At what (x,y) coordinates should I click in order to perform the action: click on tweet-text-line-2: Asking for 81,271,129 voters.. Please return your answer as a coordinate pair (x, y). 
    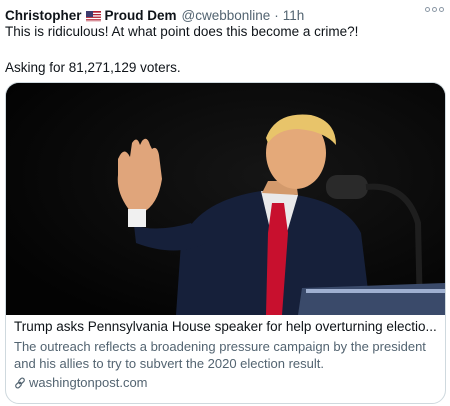
    Looking at the image, I should click on (93, 67).